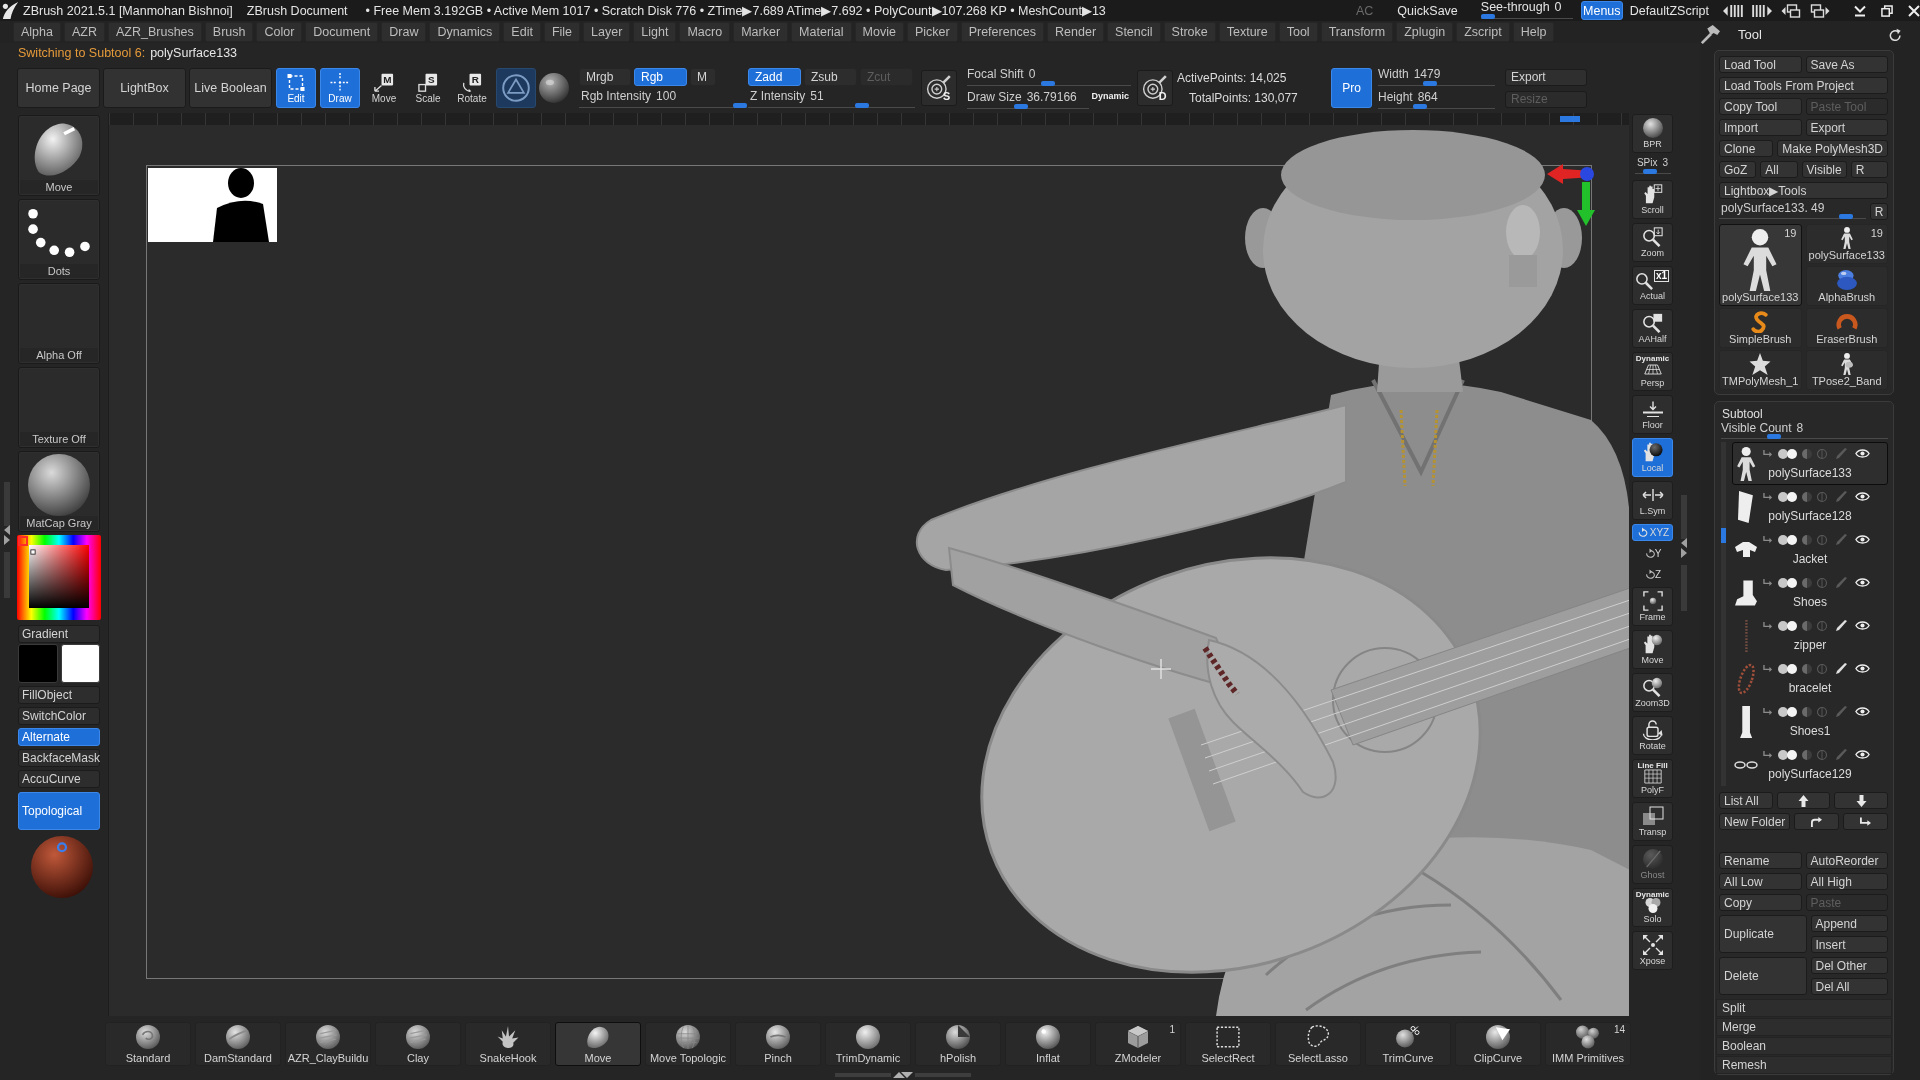 The height and width of the screenshot is (1080, 1920). I want to click on height-slider: Height 864, so click(1436, 99).